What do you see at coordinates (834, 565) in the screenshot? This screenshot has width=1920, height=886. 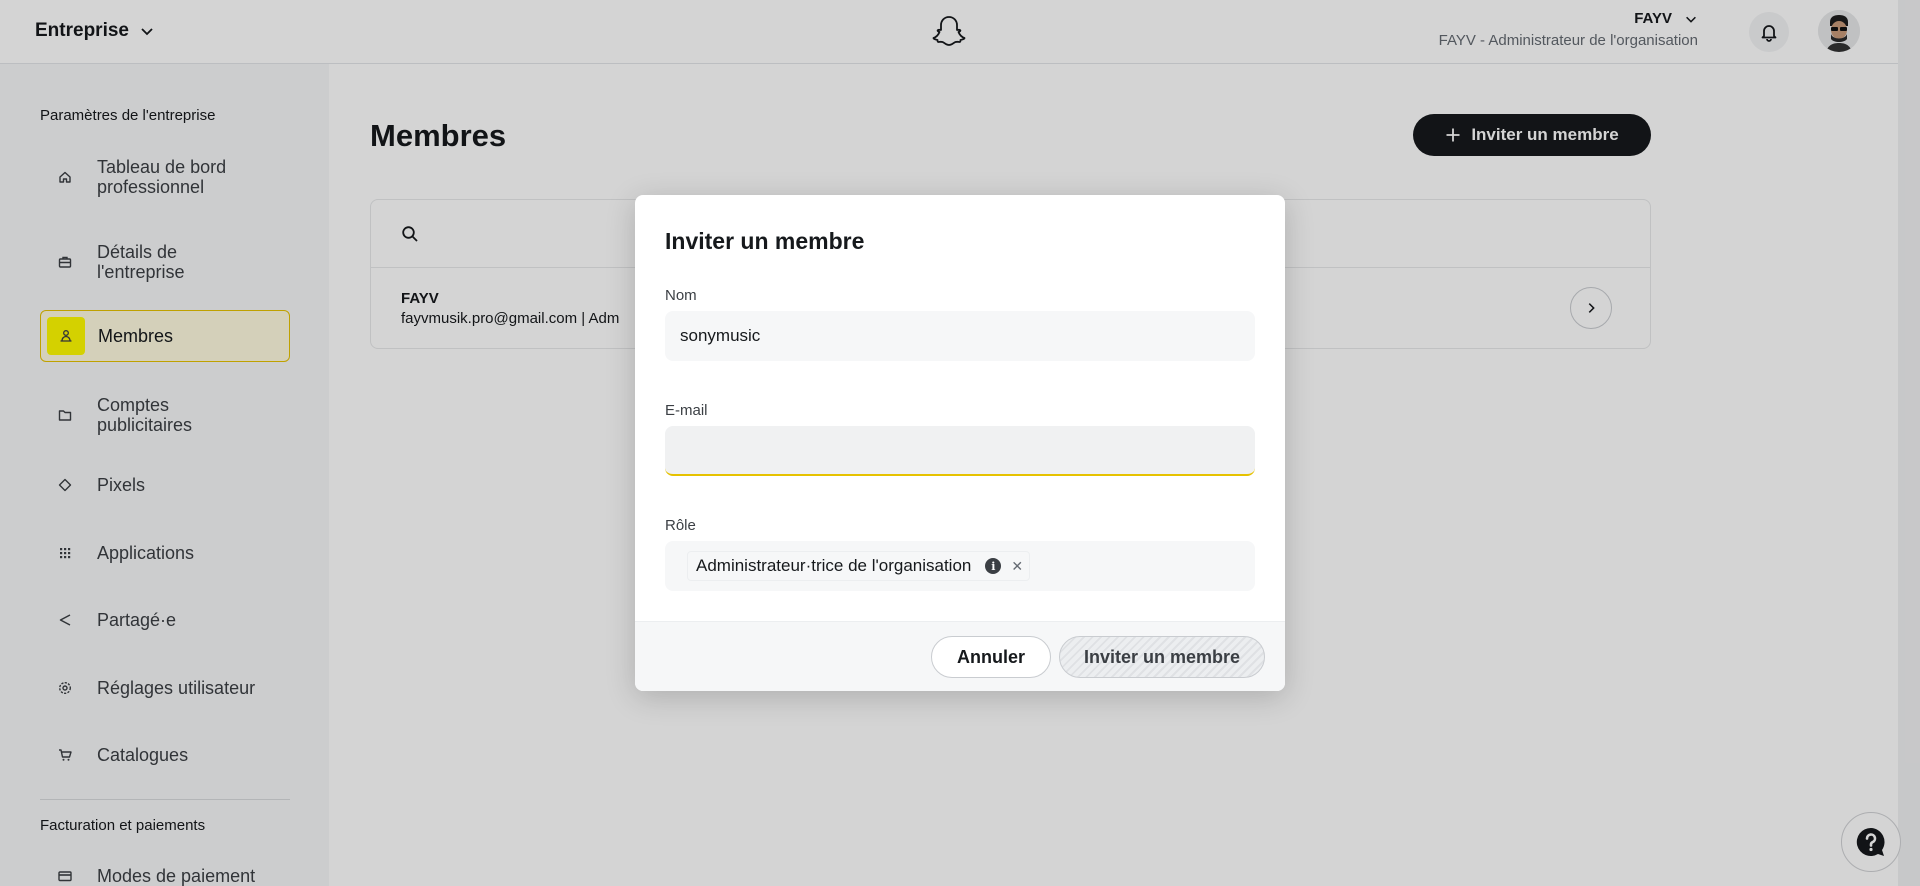 I see `role-chip-label: Administrateur·trice de l'organisation` at bounding box center [834, 565].